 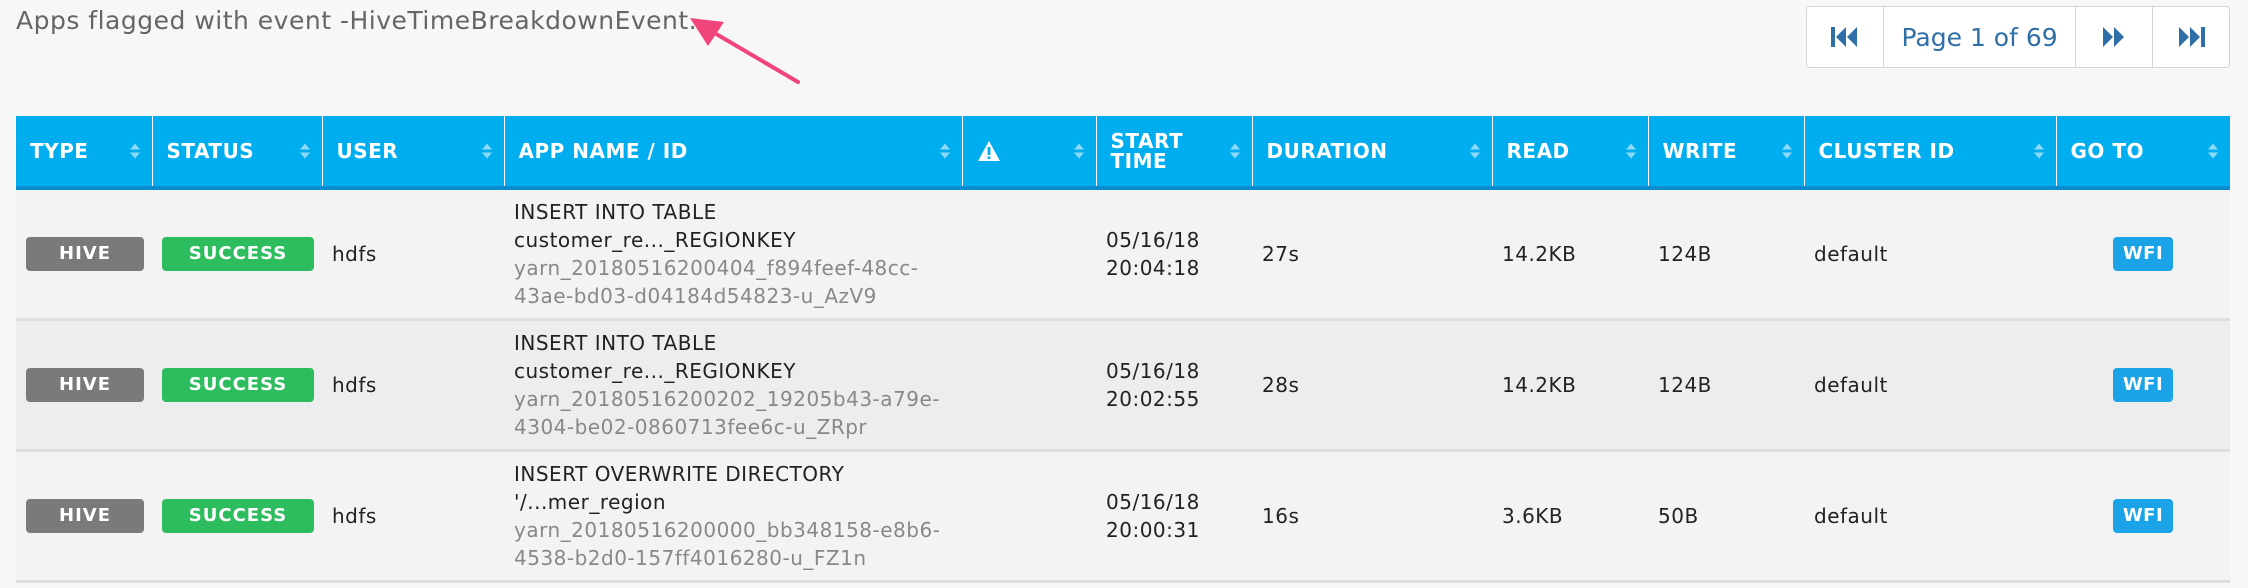 I want to click on column-header-duration: DURATION, so click(x=1372, y=152).